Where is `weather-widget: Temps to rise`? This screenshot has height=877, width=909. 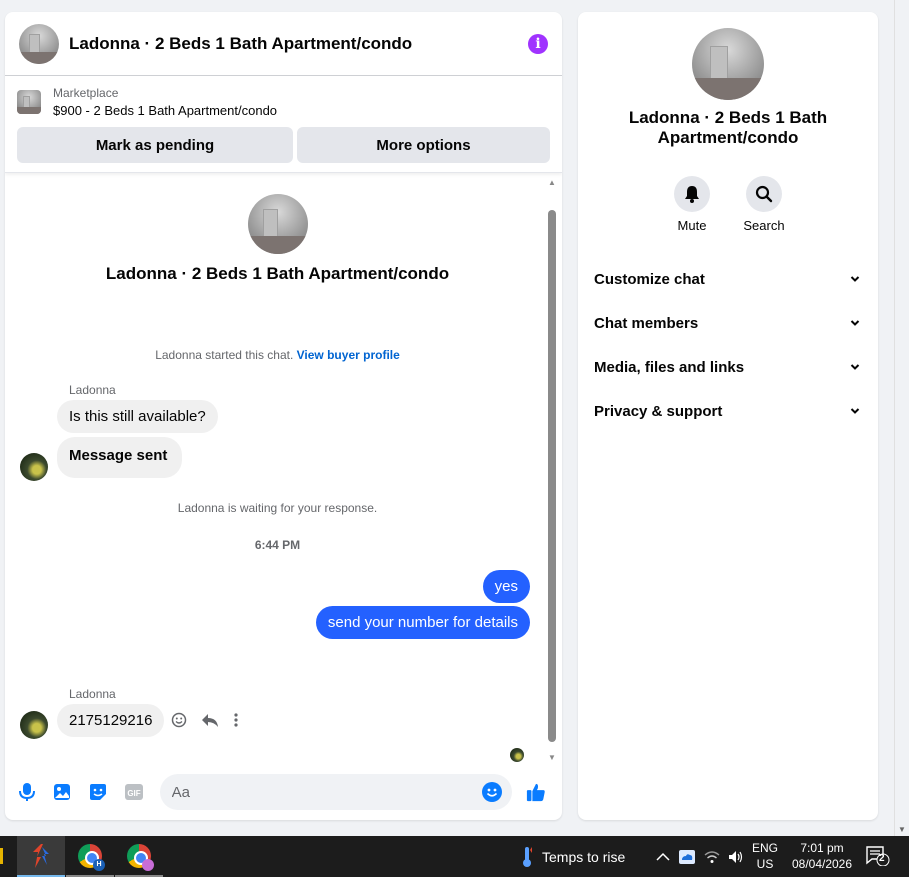
weather-widget: Temps to rise is located at coordinates (573, 856).